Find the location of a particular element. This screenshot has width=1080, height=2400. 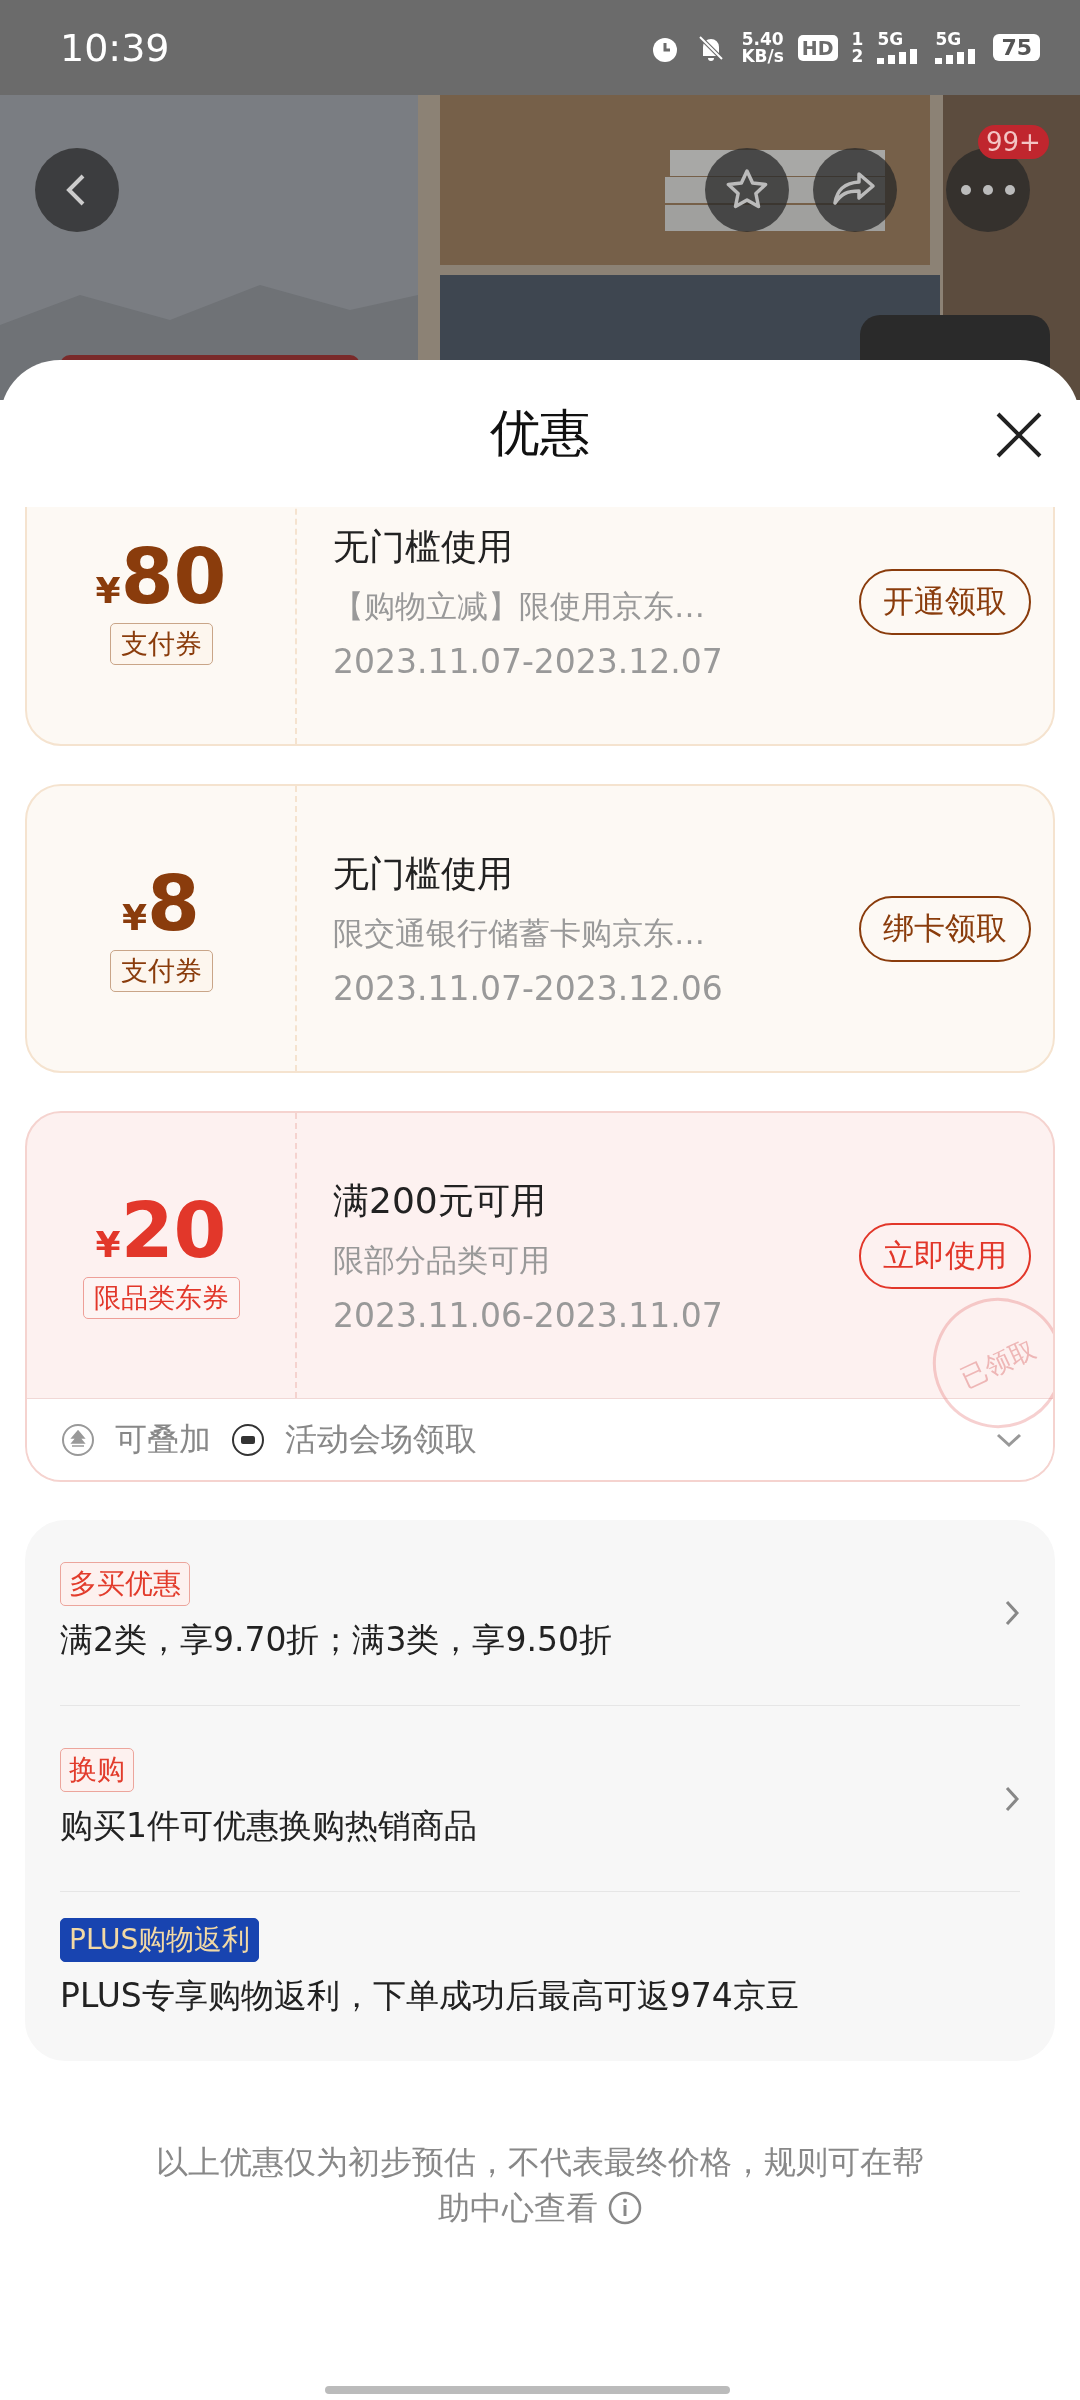

coupon-dates: 2023.11.07-2023.12.07 is located at coordinates (528, 661).